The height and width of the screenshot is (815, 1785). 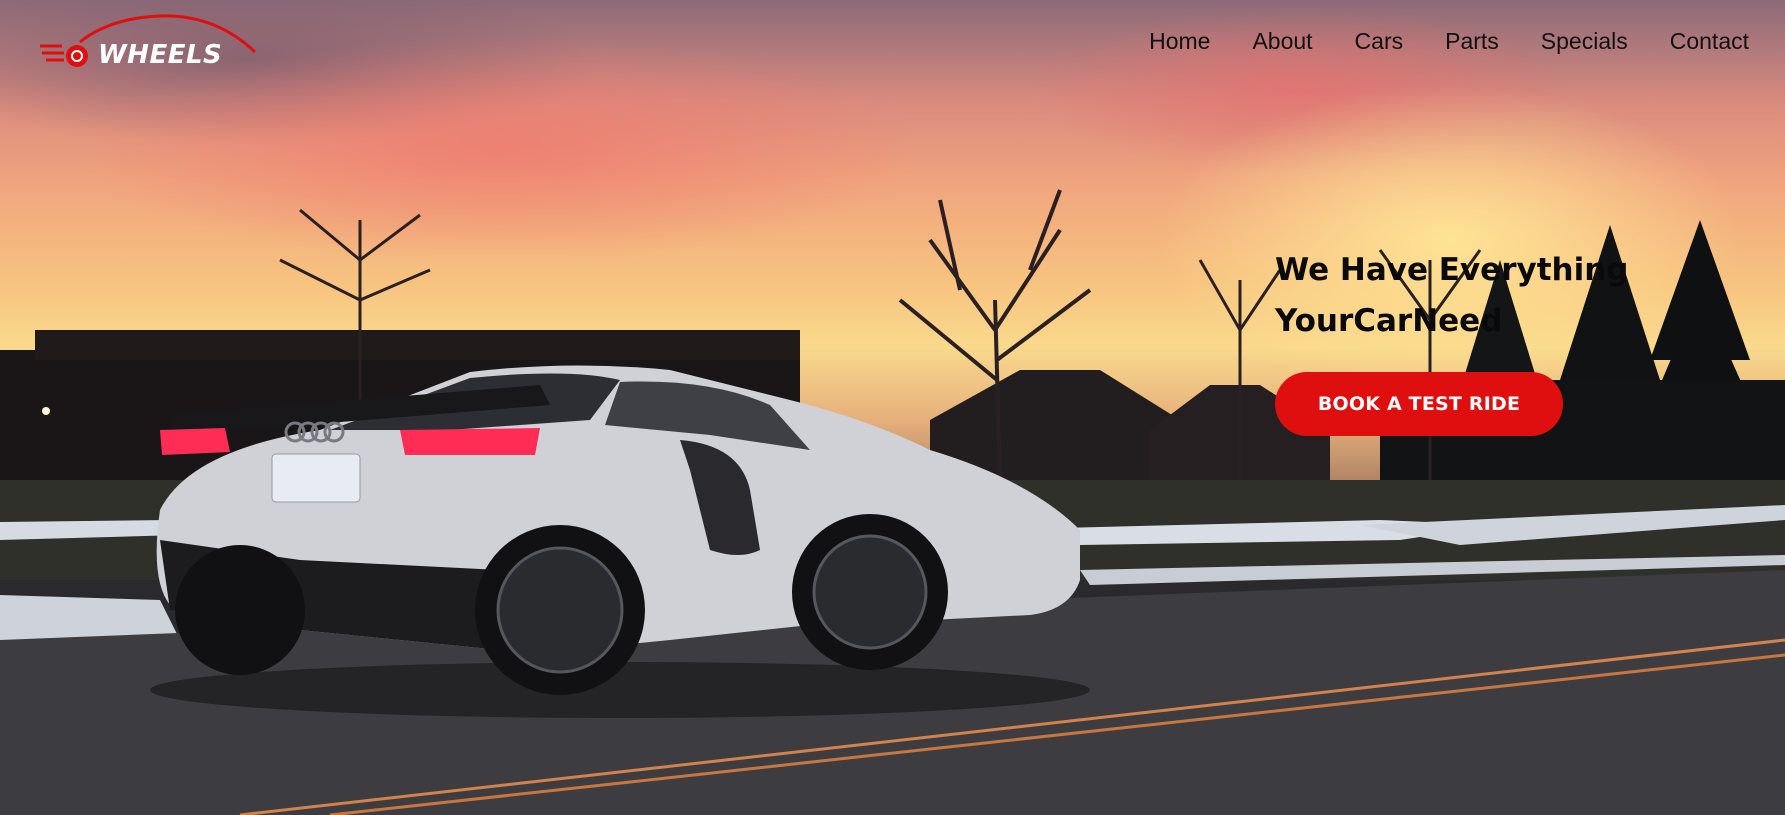 What do you see at coordinates (195, 441) in the screenshot?
I see `taillight` at bounding box center [195, 441].